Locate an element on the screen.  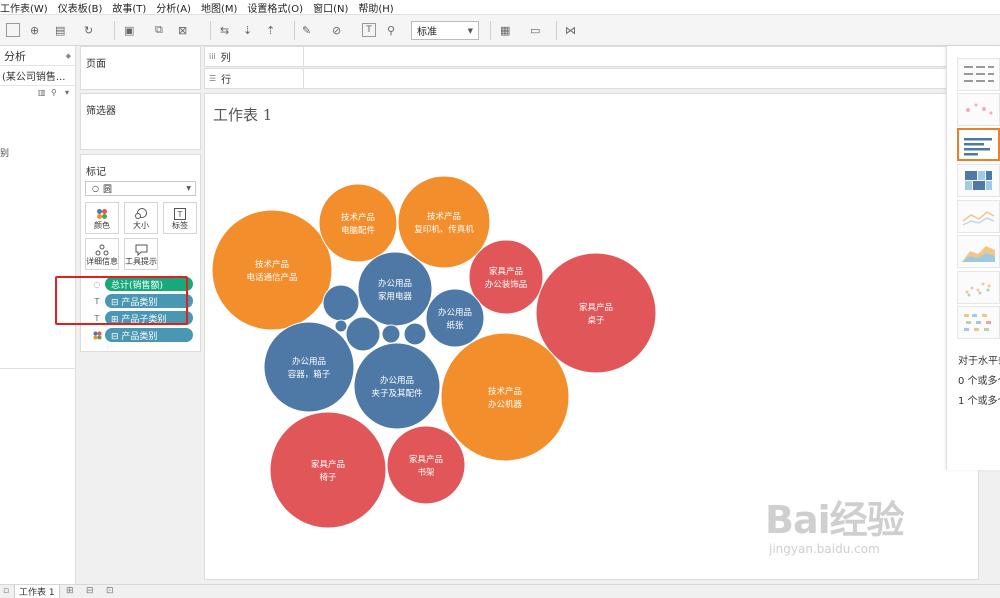
color-button: 颜色 is located at coordinates (102, 218).